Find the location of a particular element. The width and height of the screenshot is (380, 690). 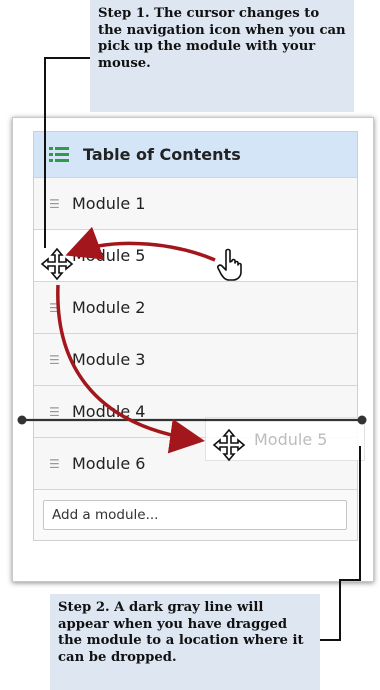

step1-connector is located at coordinates (67, 152).